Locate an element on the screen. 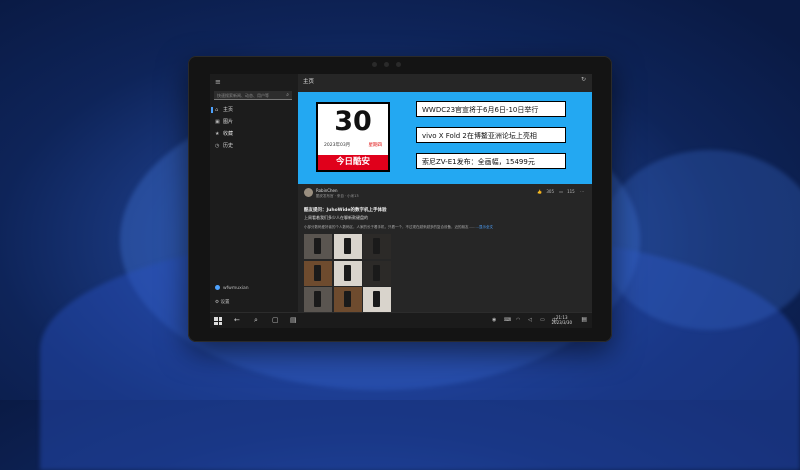 This screenshot has height=470, width=800. headline-item: WWDC23官宣将于6月6日-10日举行 is located at coordinates (491, 109).